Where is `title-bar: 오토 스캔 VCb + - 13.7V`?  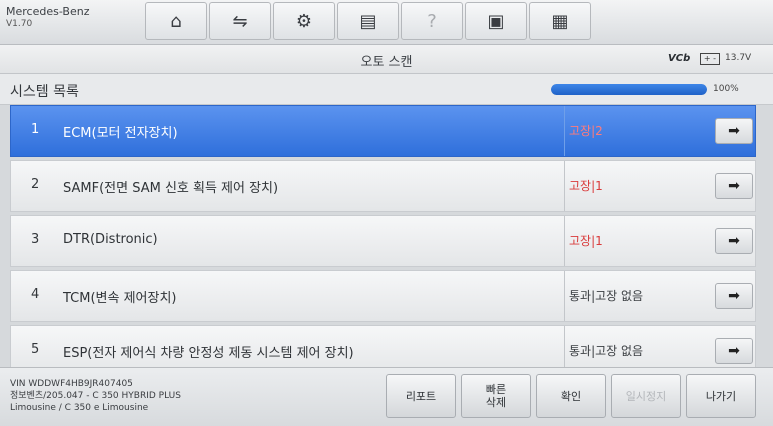
title-bar: 오토 스캔 VCb + - 13.7V is located at coordinates (386, 59).